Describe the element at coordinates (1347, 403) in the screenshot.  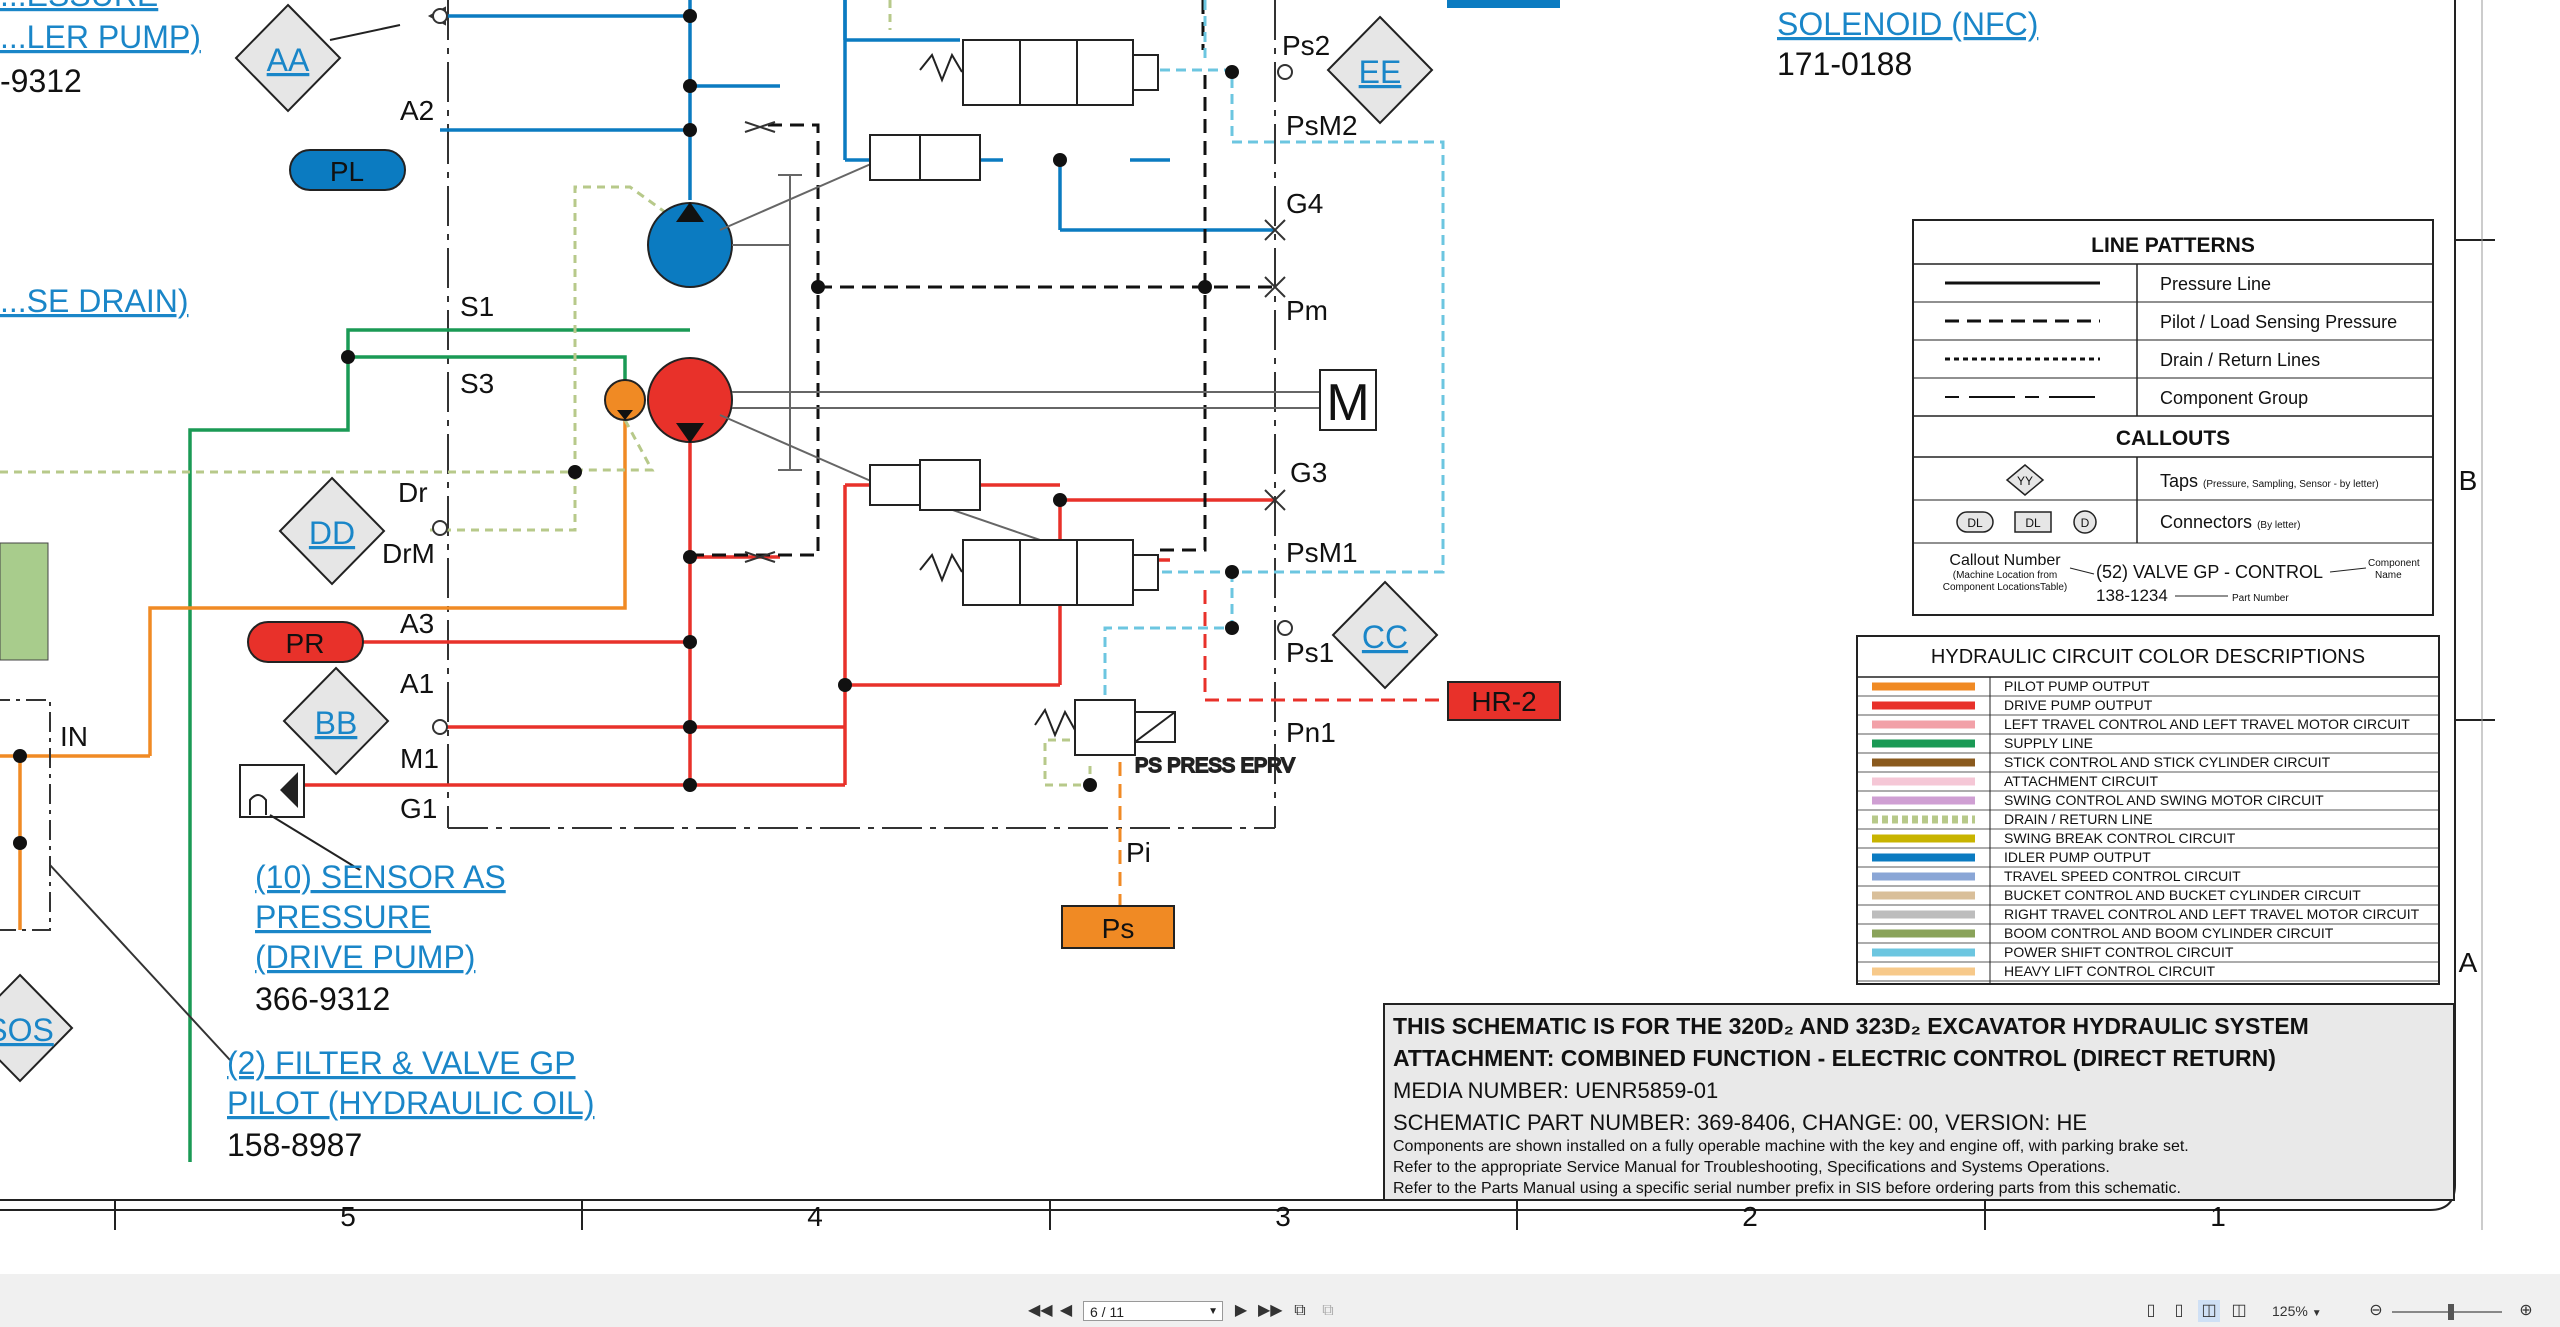
I see `motor-label: M` at that location.